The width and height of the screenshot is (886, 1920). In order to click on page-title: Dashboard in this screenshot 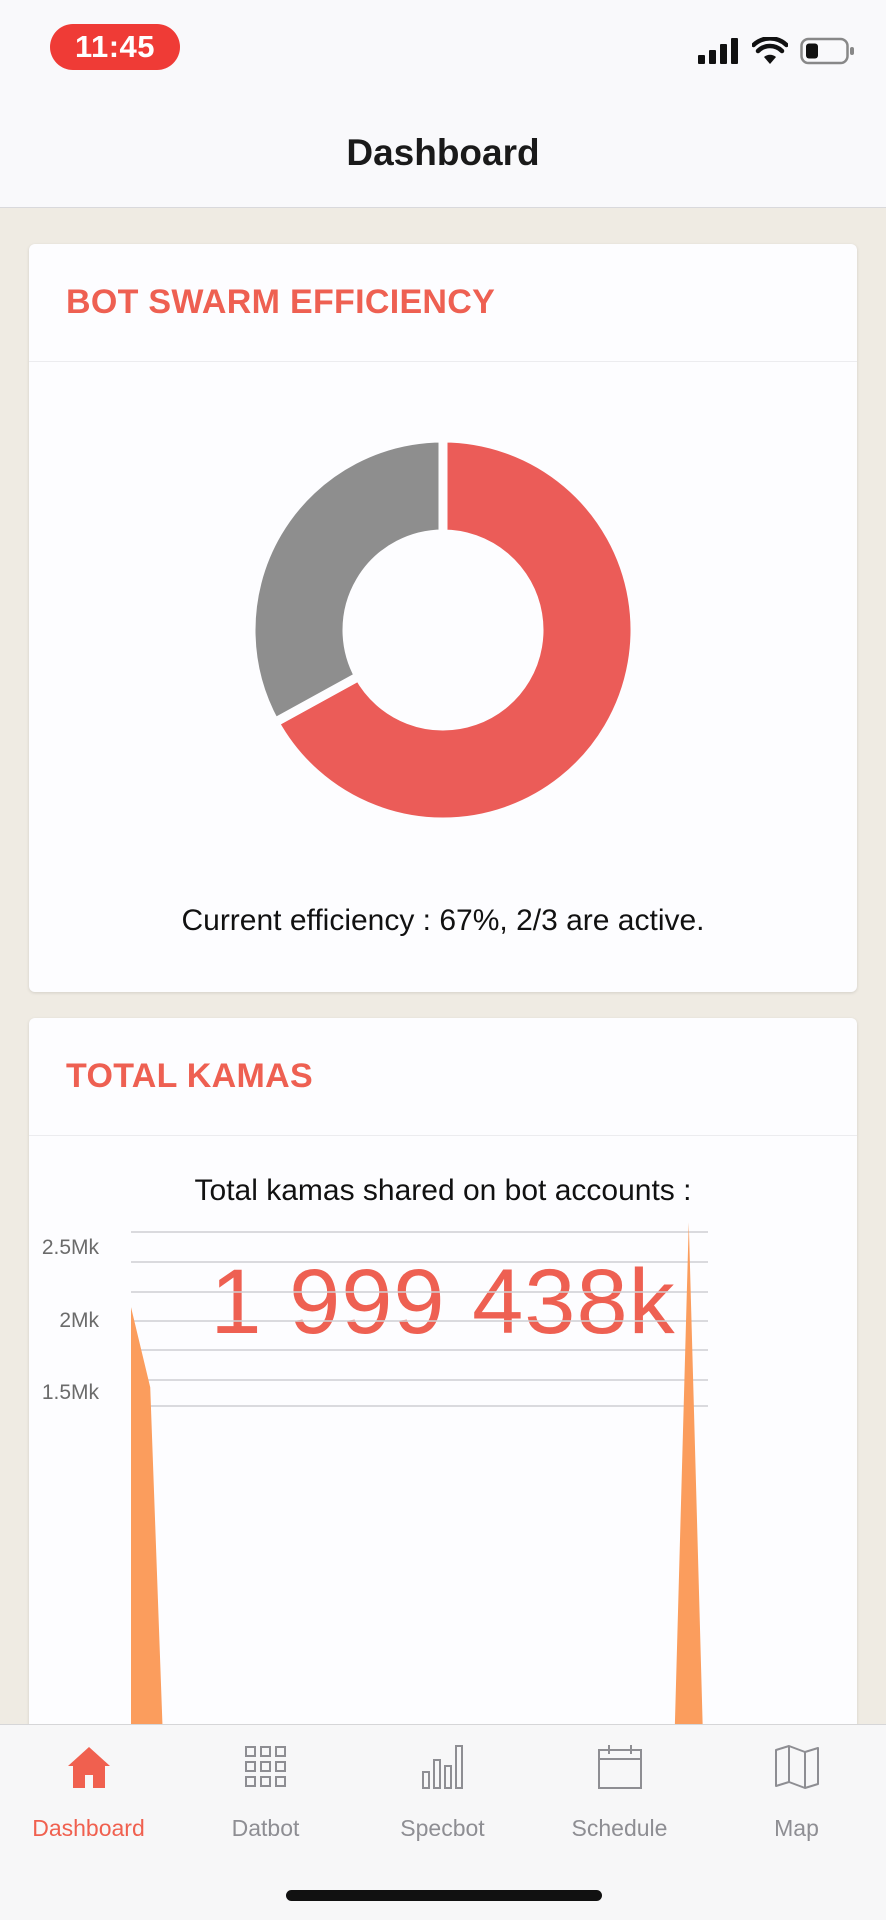, I will do `click(443, 152)`.